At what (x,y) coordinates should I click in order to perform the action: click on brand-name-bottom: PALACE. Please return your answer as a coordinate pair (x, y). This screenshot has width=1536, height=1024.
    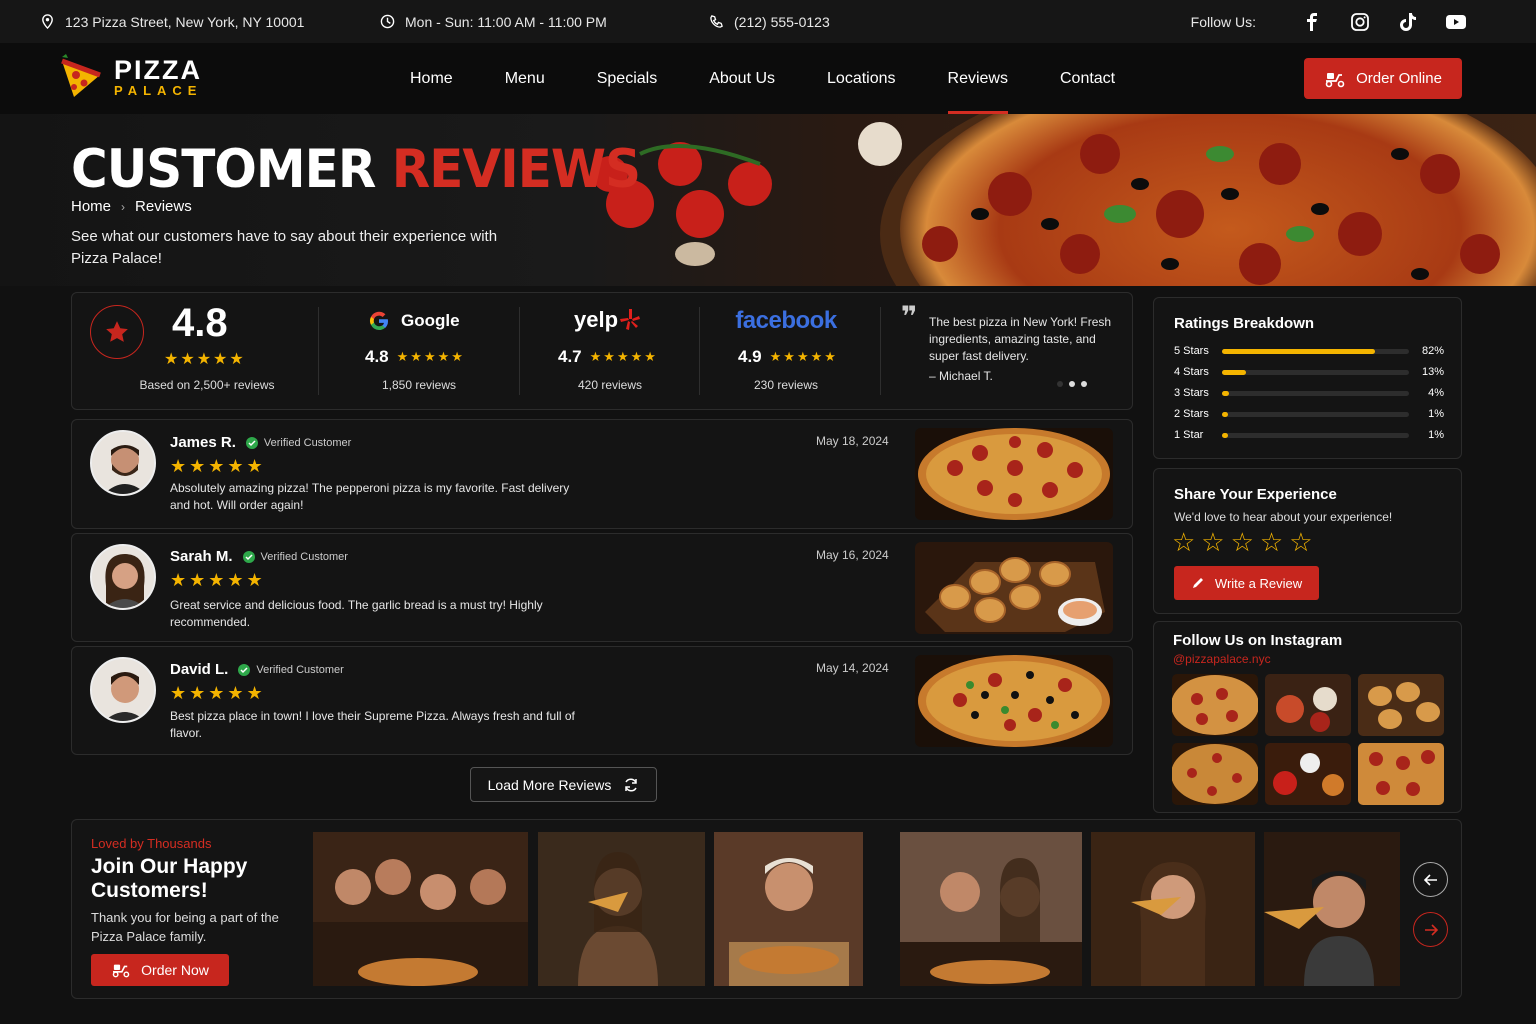
    Looking at the image, I should click on (158, 90).